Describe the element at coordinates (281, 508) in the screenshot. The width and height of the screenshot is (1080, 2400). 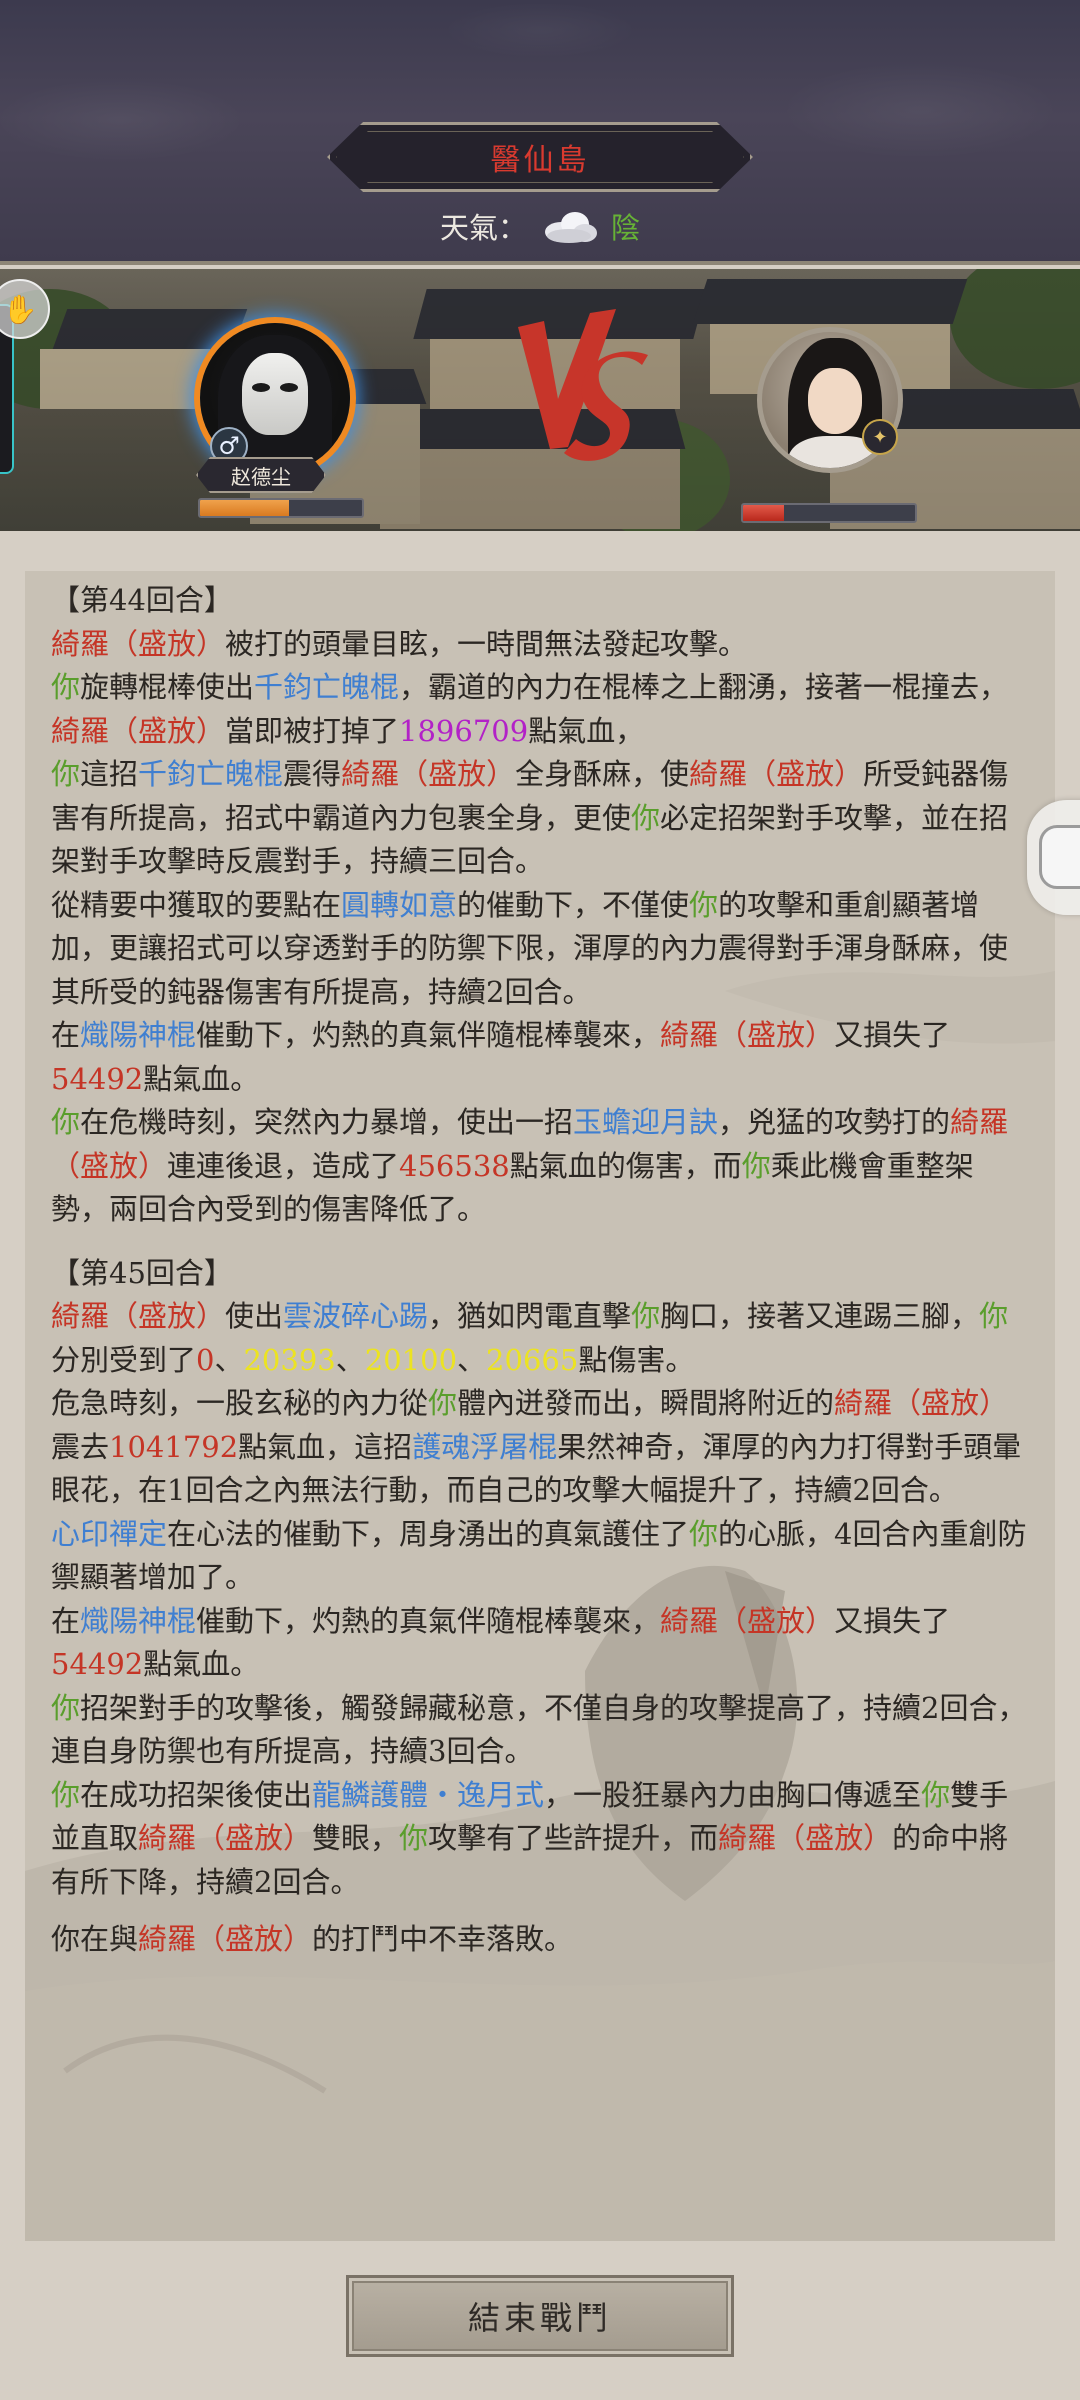
I see `player-hp-bar` at that location.